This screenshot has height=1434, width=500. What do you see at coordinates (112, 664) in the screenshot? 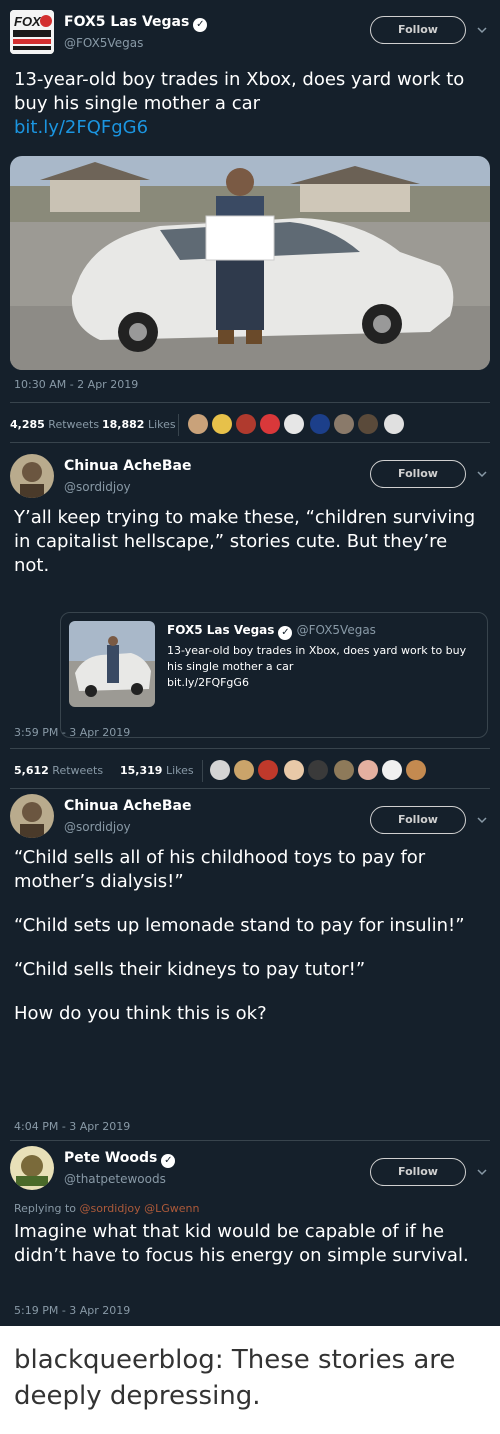
I see `quoted-tweet-image` at bounding box center [112, 664].